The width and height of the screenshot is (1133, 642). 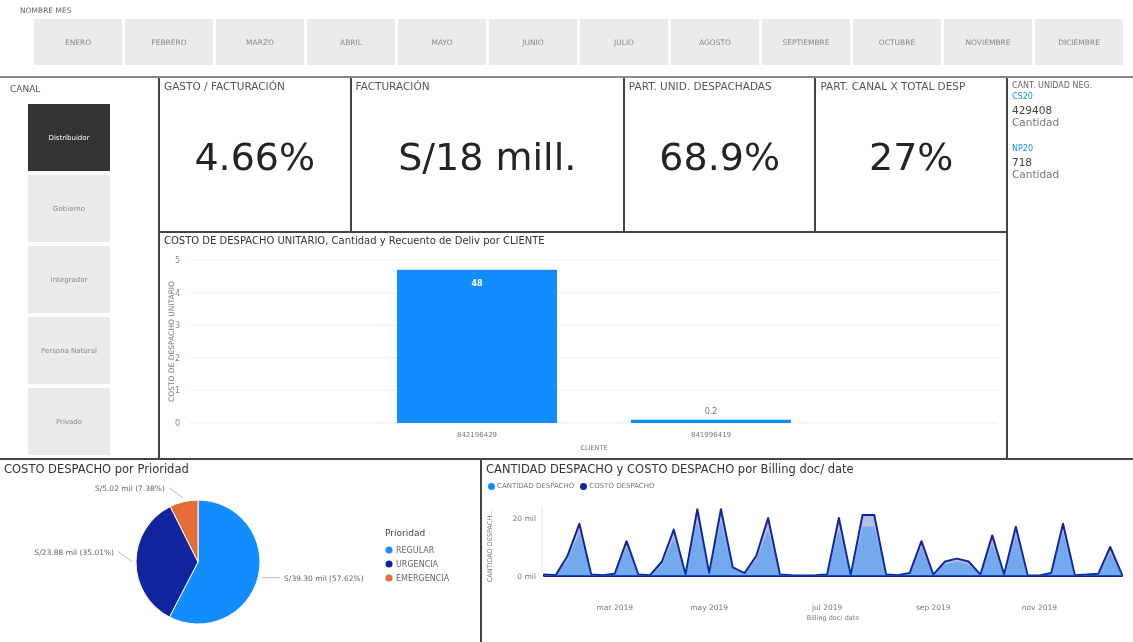 I want to click on axis-tick: 1, so click(x=177, y=391).